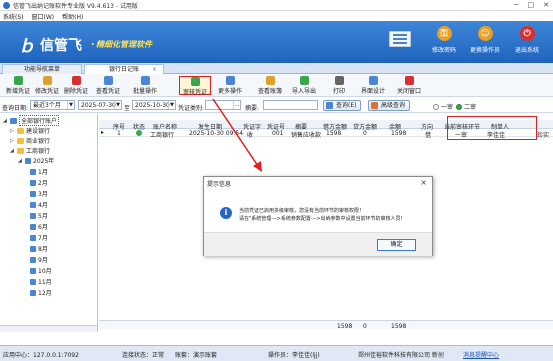  What do you see at coordinates (219, 184) in the screenshot?
I see `dialog-title: 提示信息` at bounding box center [219, 184].